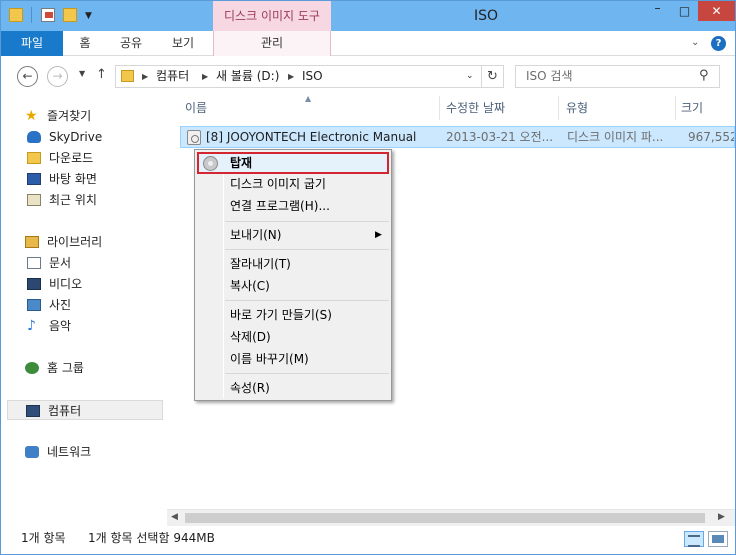 This screenshot has height=555, width=736. Describe the element at coordinates (704, 75) in the screenshot. I see `search-icon: ⚲` at that location.